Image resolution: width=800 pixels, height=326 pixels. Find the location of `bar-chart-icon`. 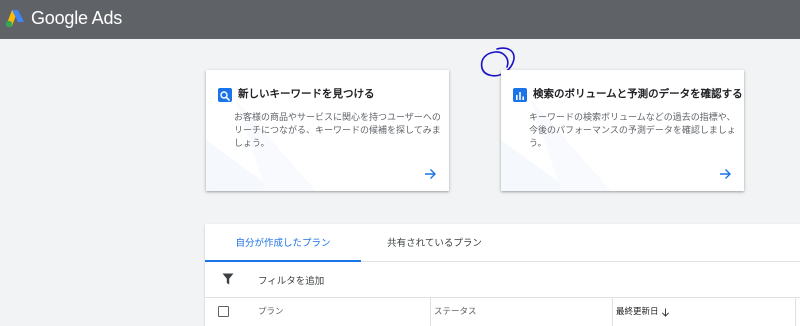

bar-chart-icon is located at coordinates (520, 95).